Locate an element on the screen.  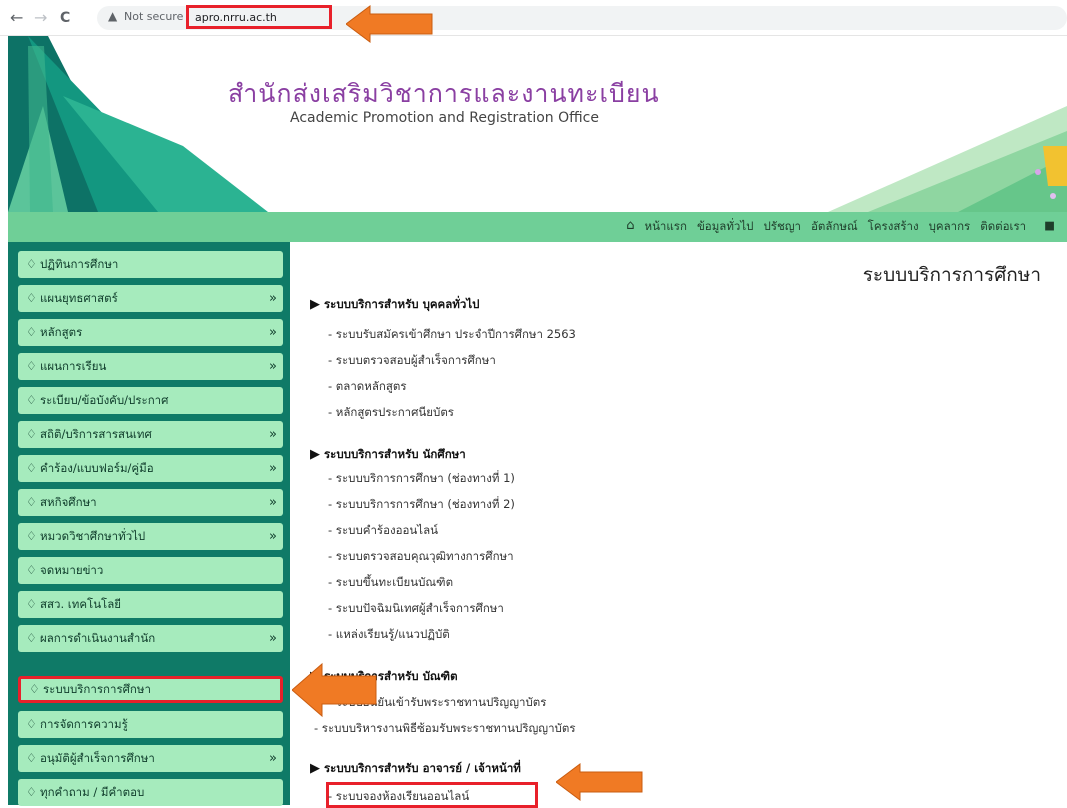
sidebar-item-label: ผลการดำเนินงานสำนัก is located at coordinates (98, 638).